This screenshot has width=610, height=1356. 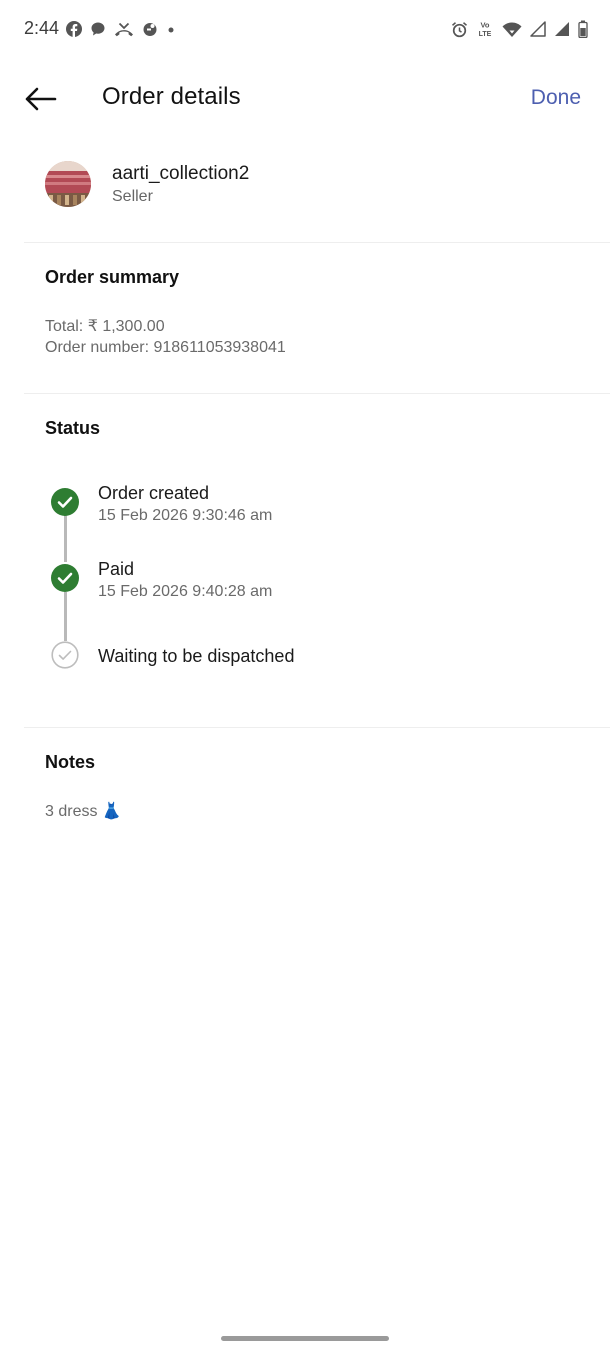 I want to click on volte-icon: Vo LTE, so click(x=485, y=30).